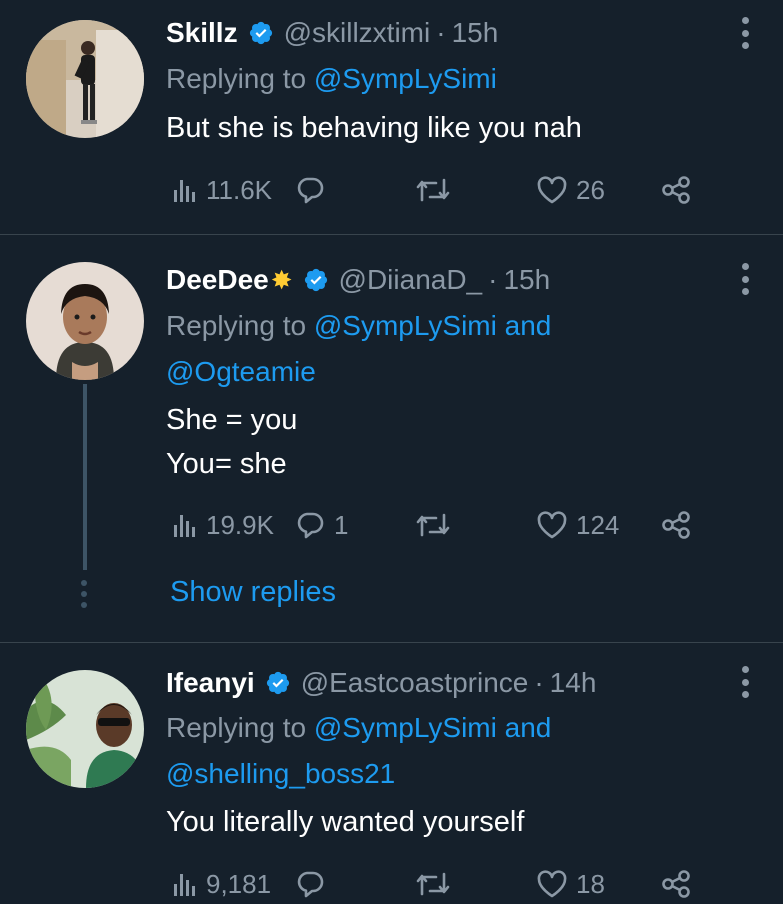  I want to click on tweet-text-line: You literally wanted yourself, so click(345, 822).